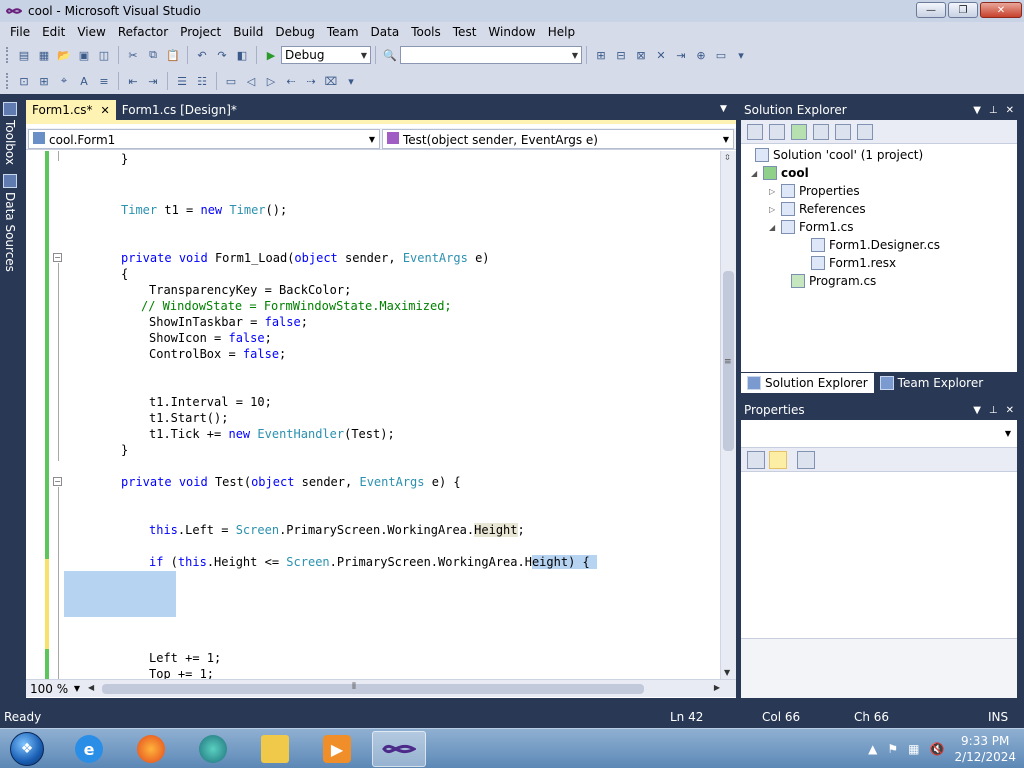 This screenshot has height=768, width=1024. What do you see at coordinates (701, 55) in the screenshot?
I see `extension-manager-icon: ⊕` at bounding box center [701, 55].